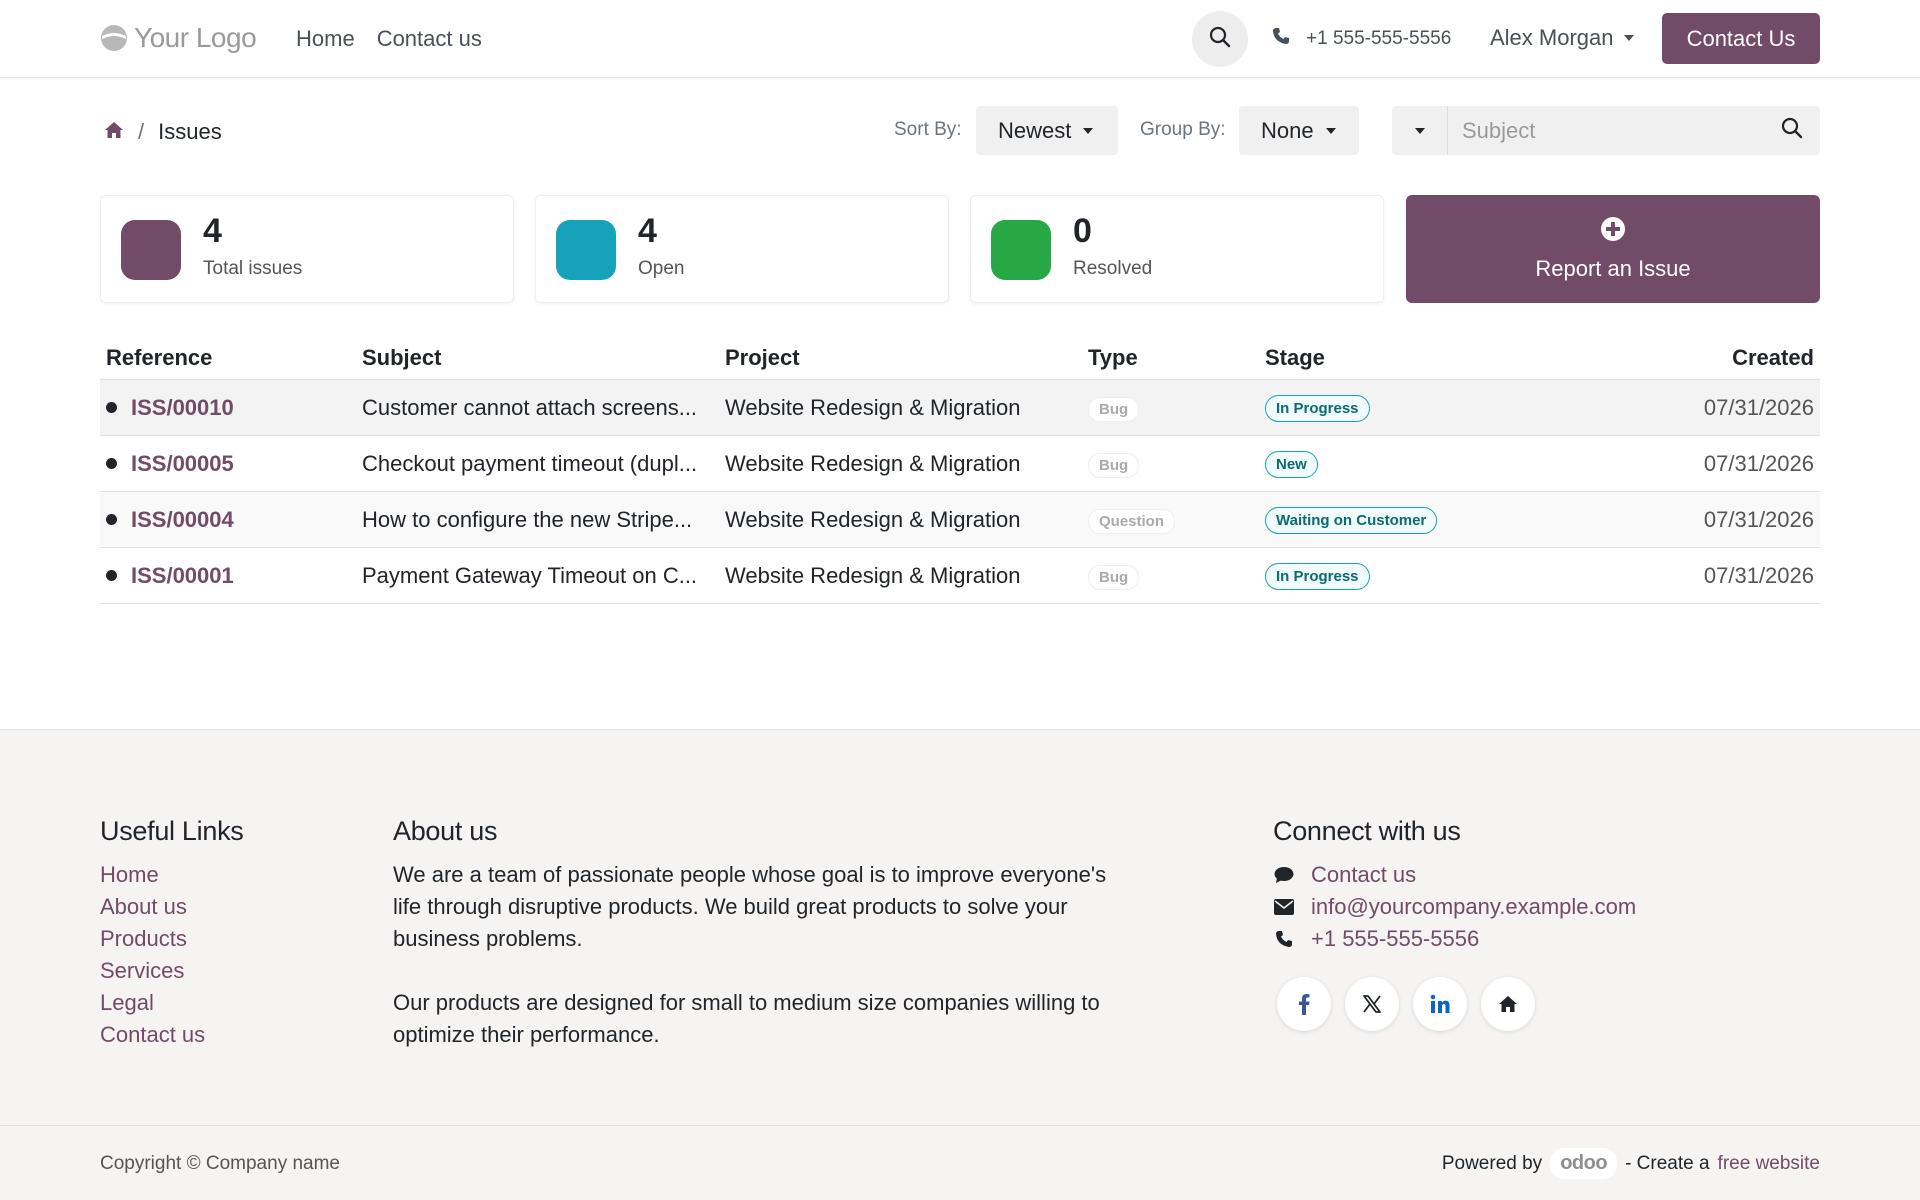  I want to click on sort-by-value: Newest, so click(1035, 130).